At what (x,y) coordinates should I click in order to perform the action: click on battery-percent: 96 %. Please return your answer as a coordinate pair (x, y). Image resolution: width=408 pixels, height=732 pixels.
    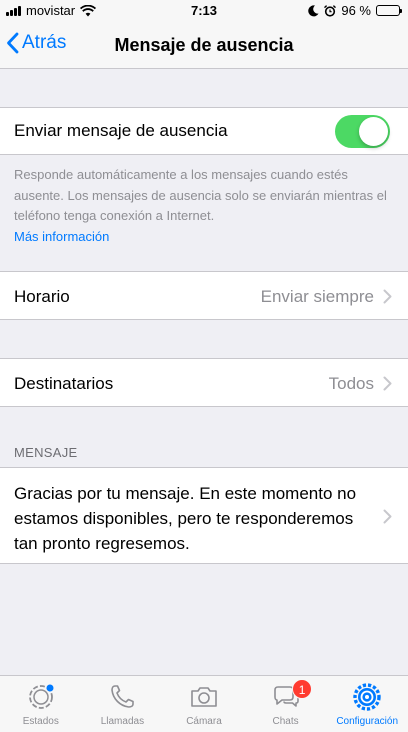
    Looking at the image, I should click on (356, 10).